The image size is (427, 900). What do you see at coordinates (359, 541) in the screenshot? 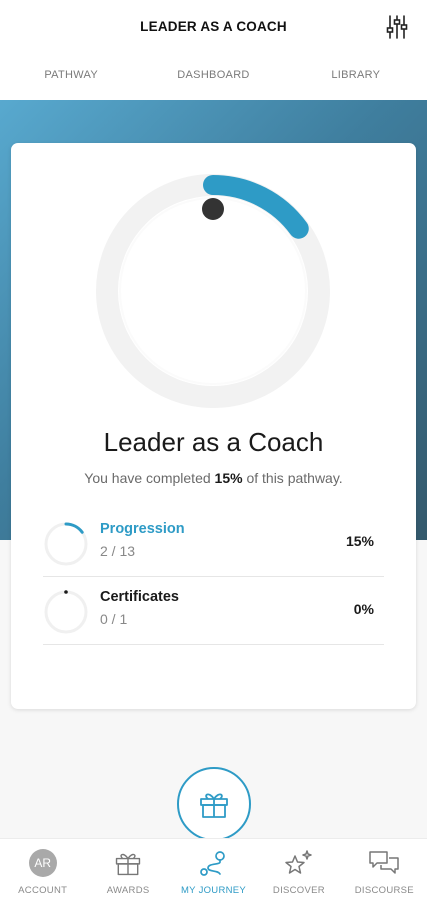
I see `progression-percent: 15%` at bounding box center [359, 541].